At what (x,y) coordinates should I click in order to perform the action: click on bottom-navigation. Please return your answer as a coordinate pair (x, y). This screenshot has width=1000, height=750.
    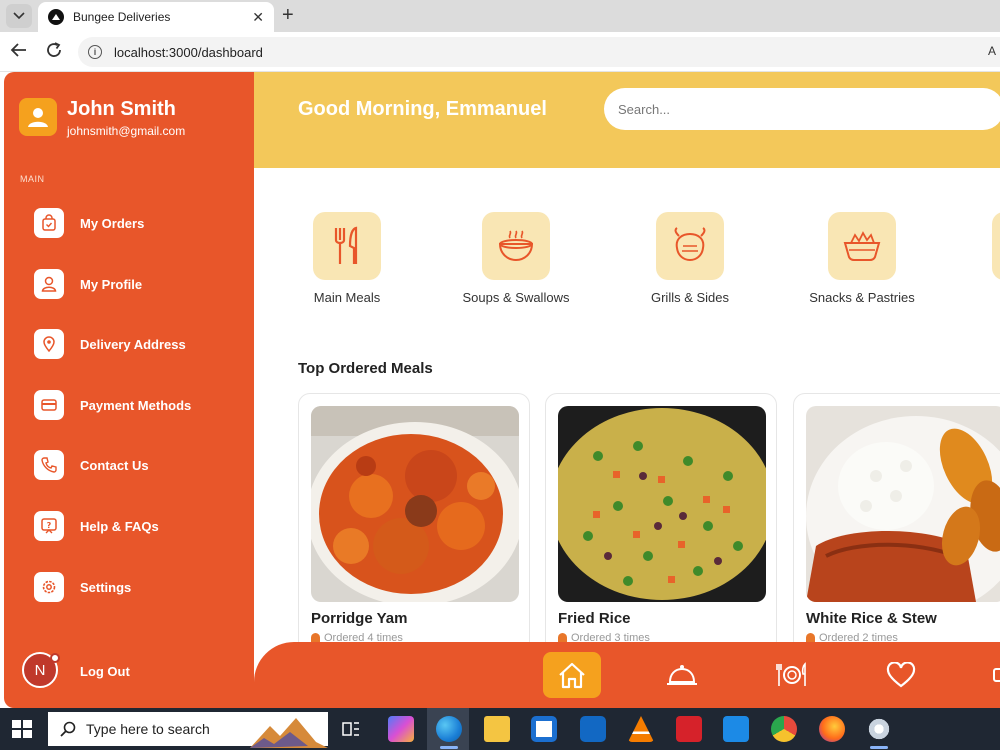
    Looking at the image, I should click on (627, 675).